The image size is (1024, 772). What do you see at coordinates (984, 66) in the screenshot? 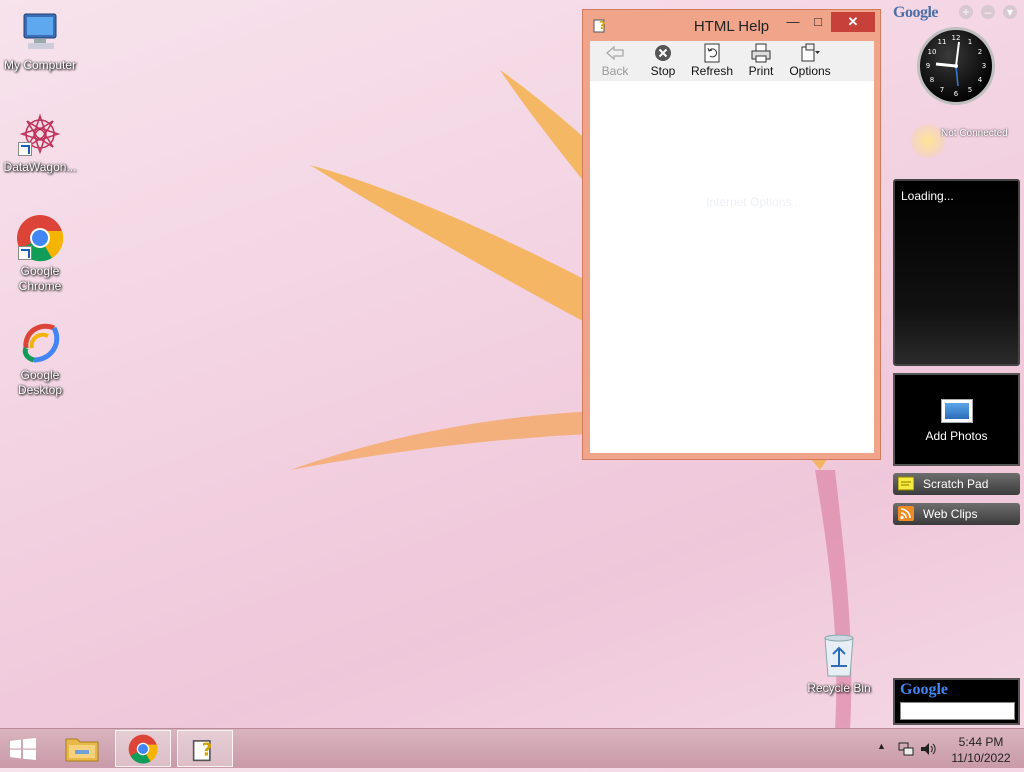
I see `svg-text: 3` at bounding box center [984, 66].